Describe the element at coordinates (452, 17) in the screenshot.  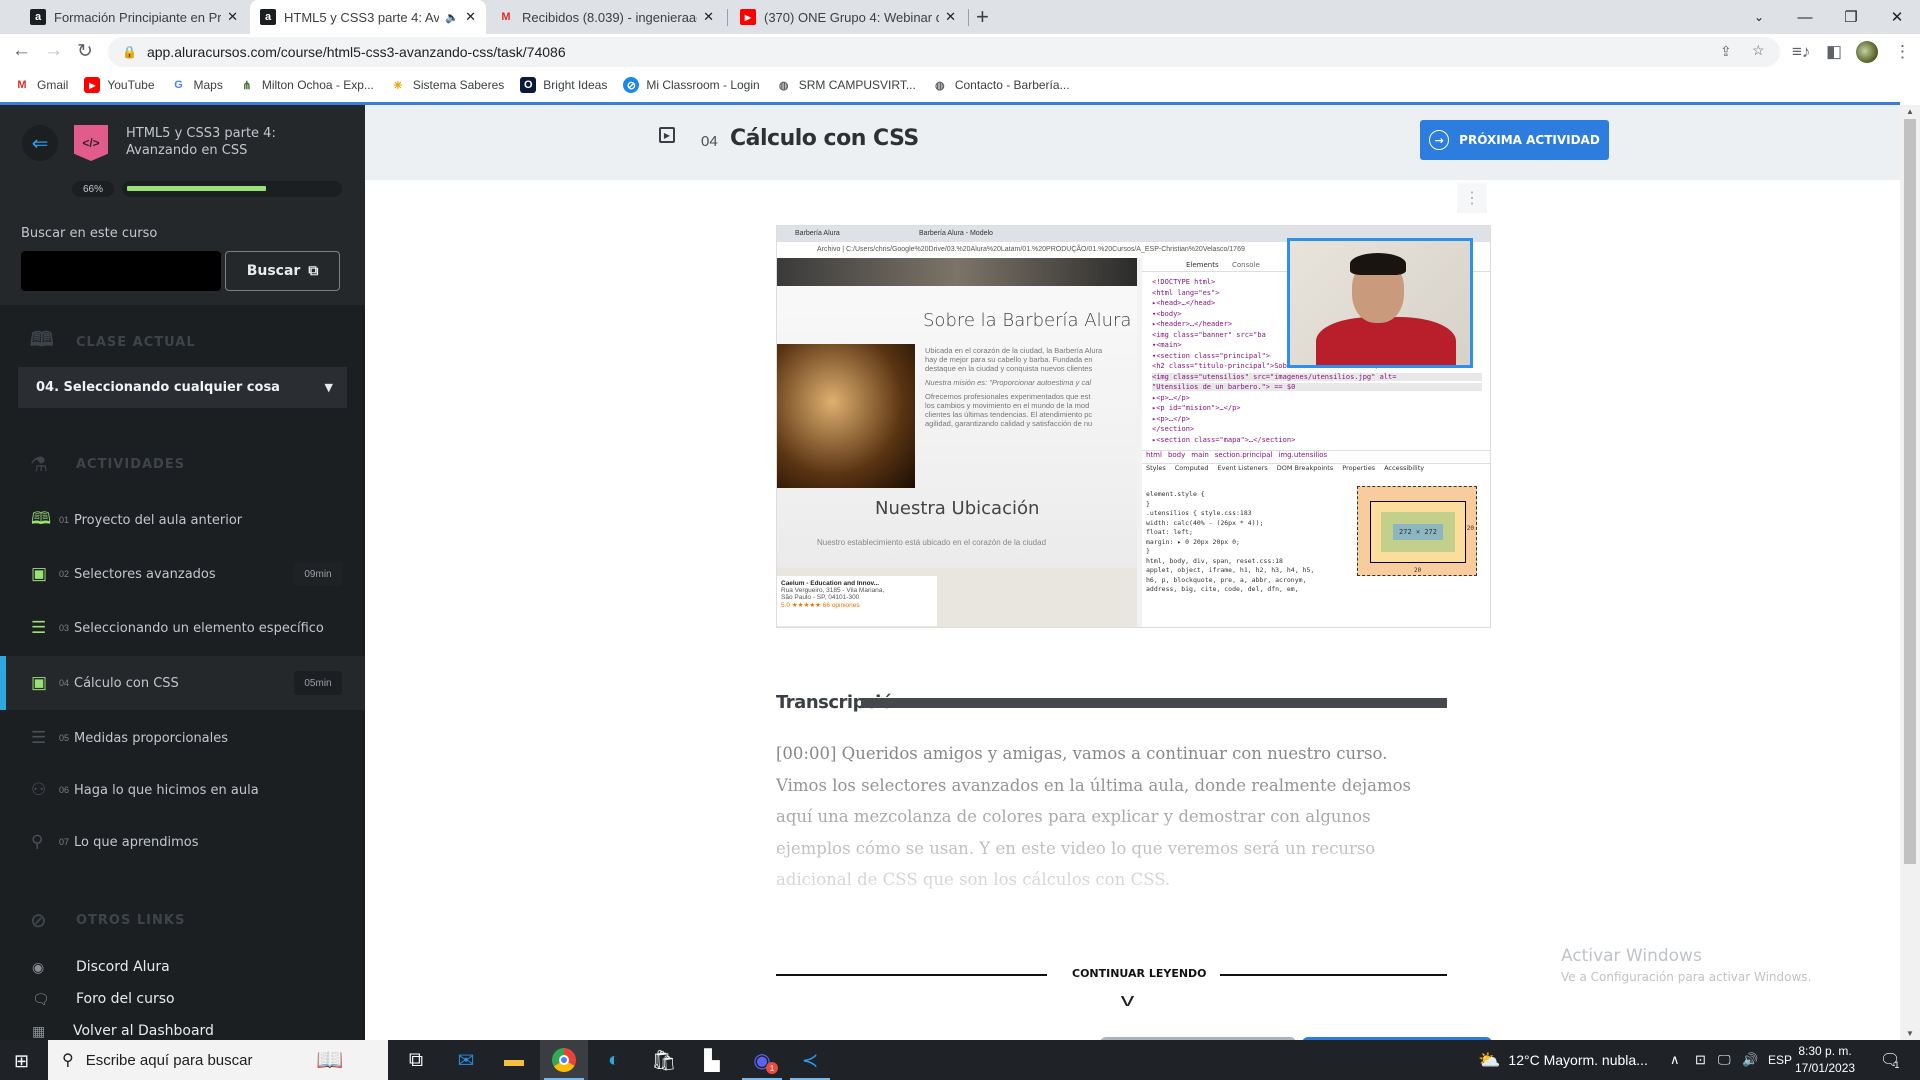
I see `speaker-icon: 🔈` at that location.